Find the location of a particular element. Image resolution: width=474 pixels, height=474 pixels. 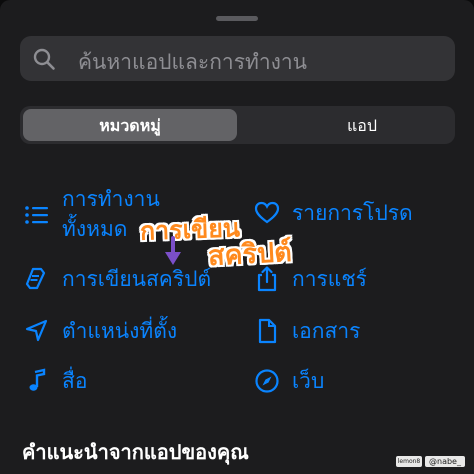

category-location-label: ตำแหน่งที่ตั้ง is located at coordinates (120, 331).